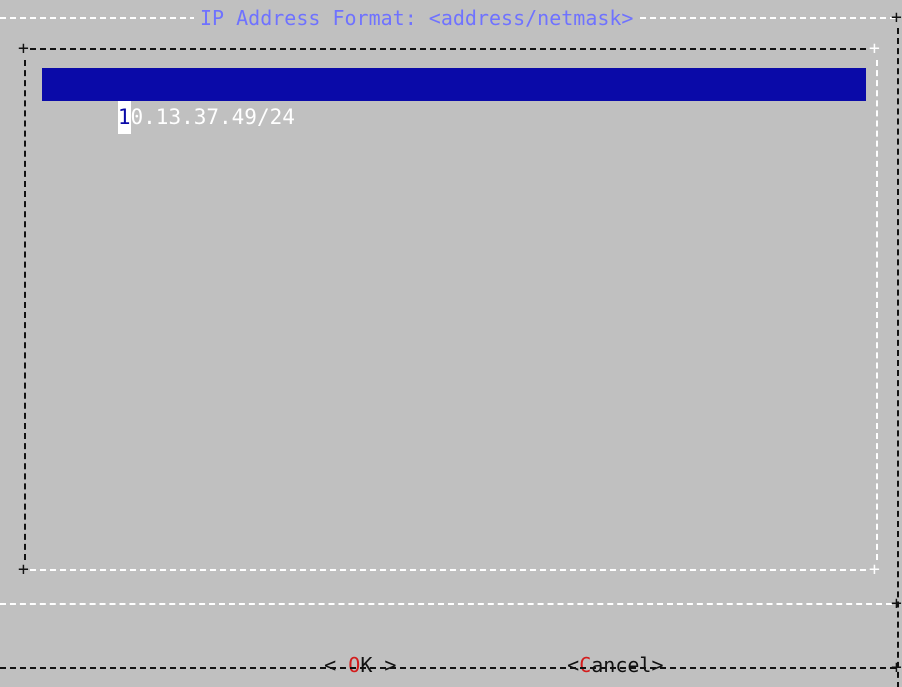  I want to click on cancel-button-hotkey: C, so click(585, 665).